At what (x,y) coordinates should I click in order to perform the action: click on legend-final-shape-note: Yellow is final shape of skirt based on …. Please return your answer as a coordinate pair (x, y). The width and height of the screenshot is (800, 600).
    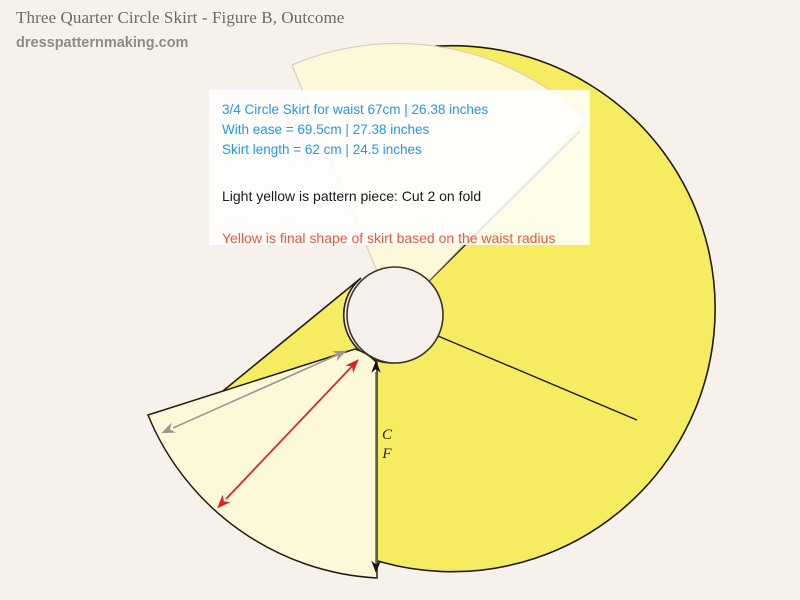
    Looking at the image, I should click on (389, 238).